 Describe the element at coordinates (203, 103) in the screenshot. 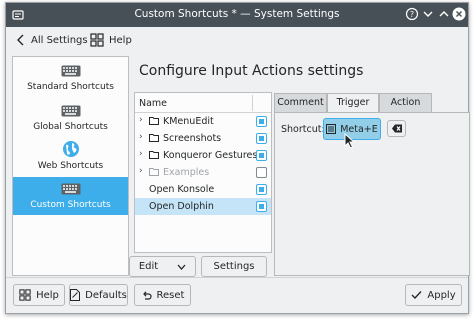

I see `tree-header: Name` at that location.